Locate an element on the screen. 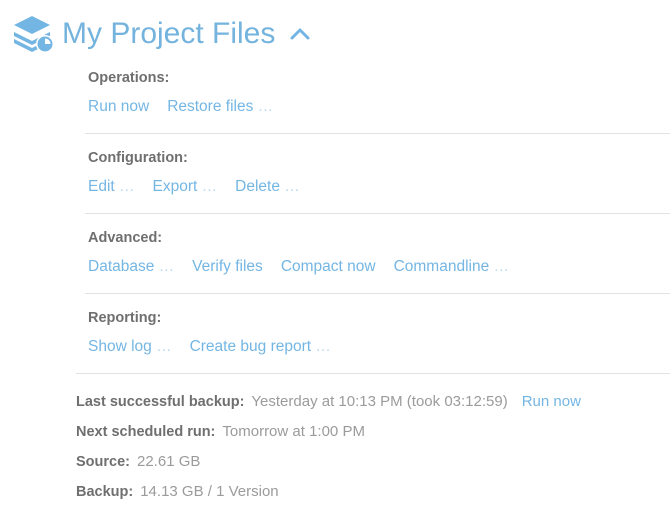 This screenshot has height=523, width=670. status-row-next-run: Next scheduled run: Tomorrow at 1:00 PM is located at coordinates (373, 432).